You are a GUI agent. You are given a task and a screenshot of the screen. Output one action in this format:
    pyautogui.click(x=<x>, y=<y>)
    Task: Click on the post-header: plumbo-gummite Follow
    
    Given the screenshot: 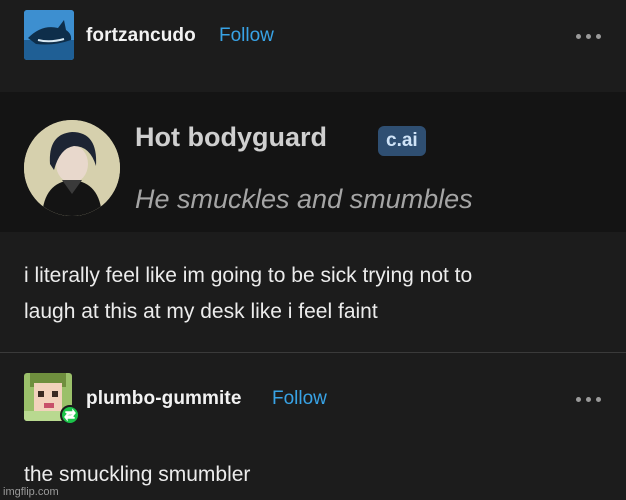 What is the action you would take?
    pyautogui.click(x=313, y=389)
    